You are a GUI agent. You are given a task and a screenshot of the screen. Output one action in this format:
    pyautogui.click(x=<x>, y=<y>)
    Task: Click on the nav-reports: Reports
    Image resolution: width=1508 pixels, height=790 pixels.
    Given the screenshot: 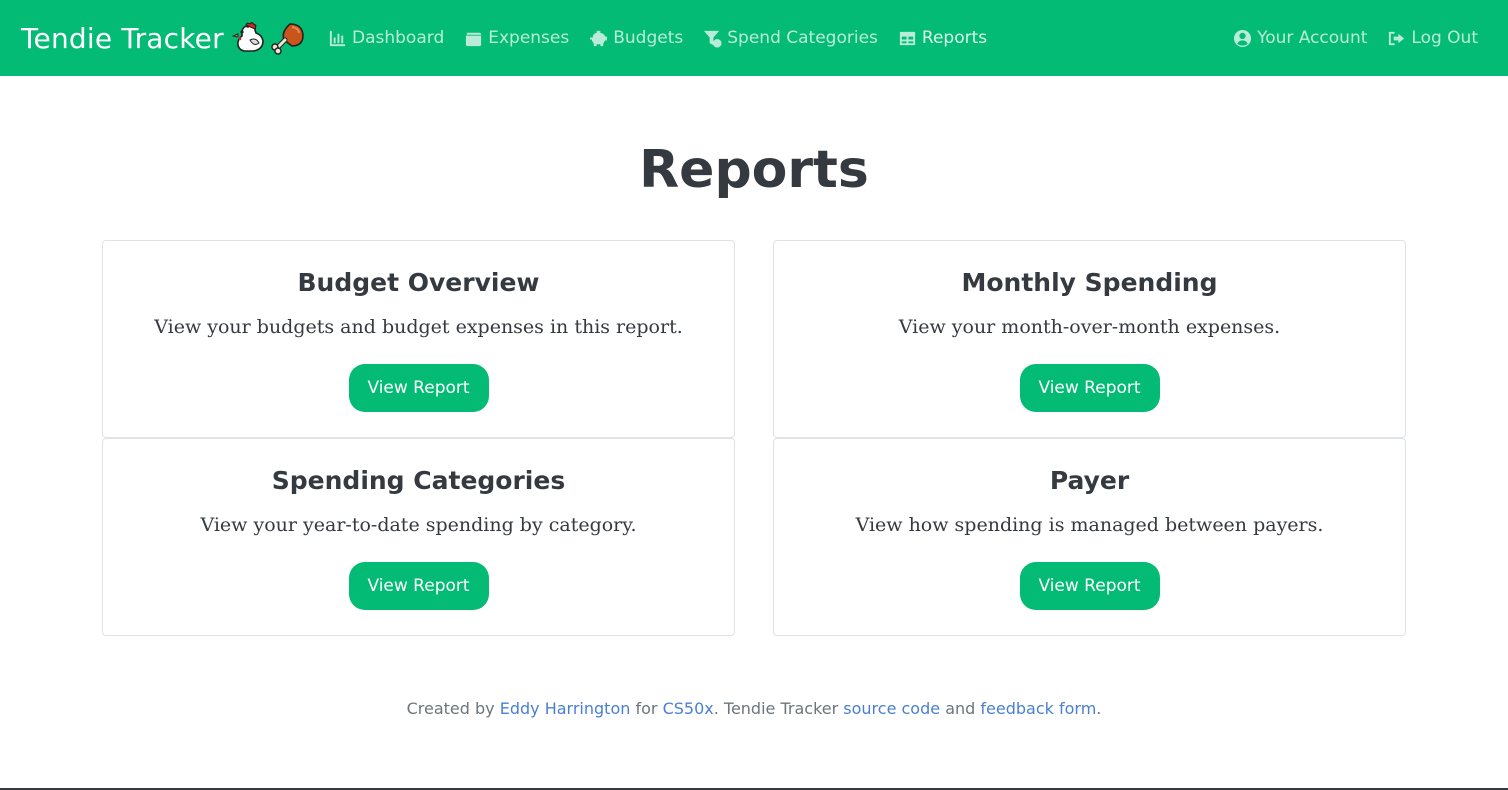 What is the action you would take?
    pyautogui.click(x=942, y=38)
    